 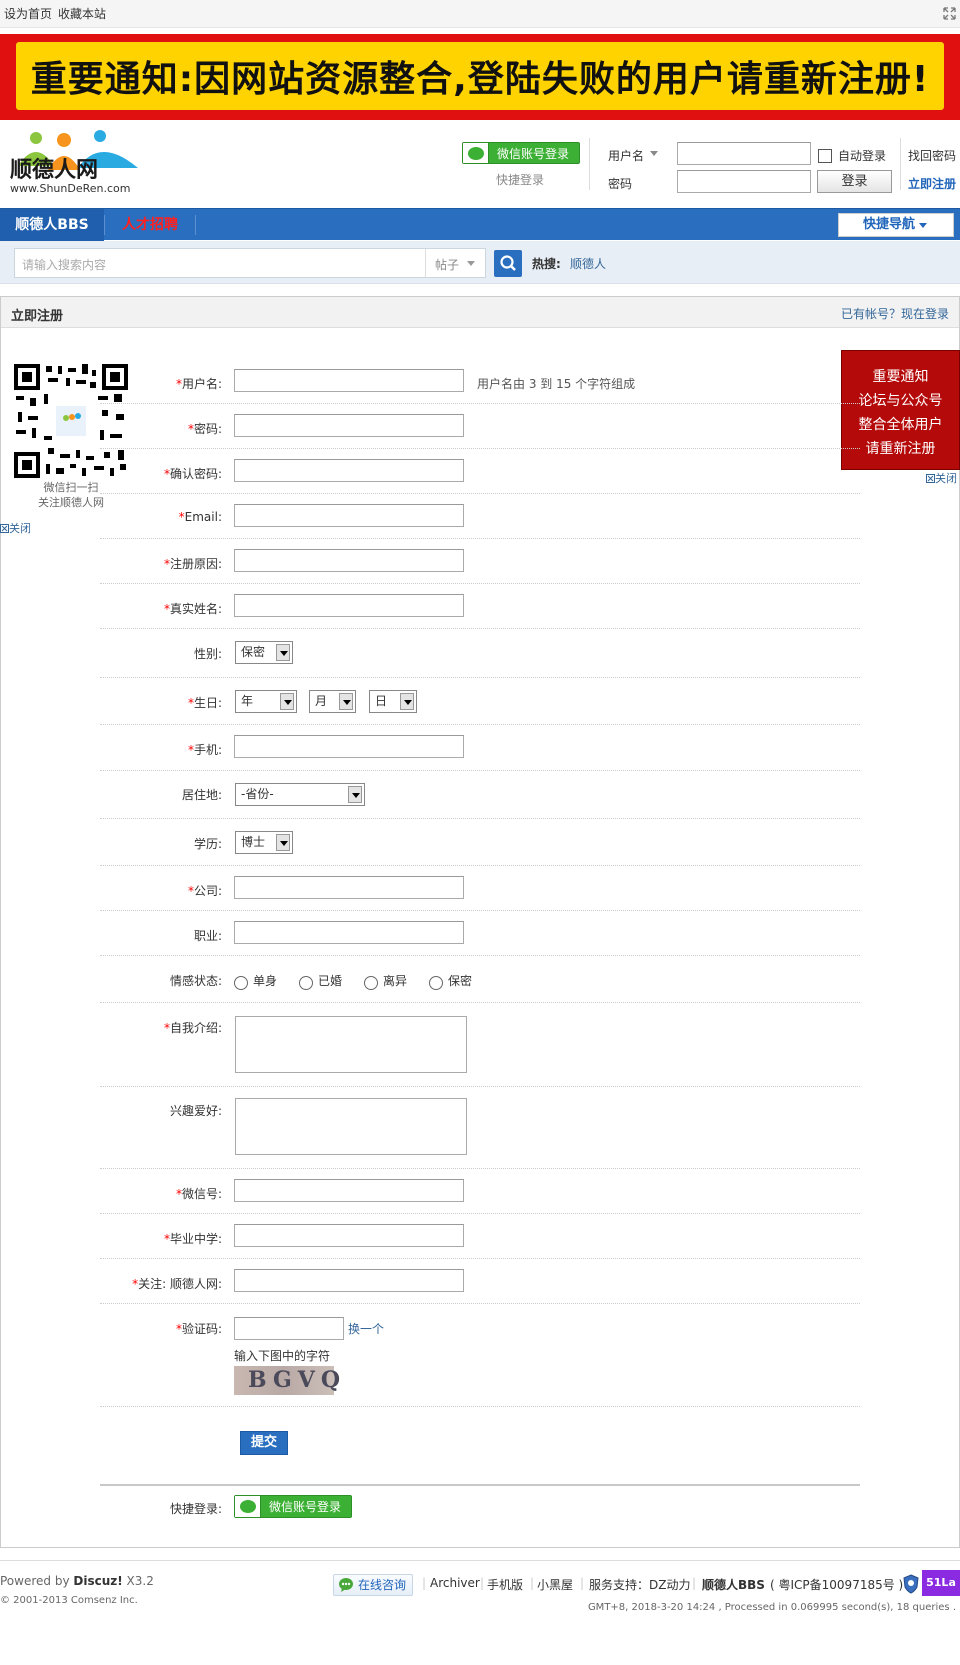 What do you see at coordinates (381, 701) in the screenshot?
I see `birth-day-value: 日` at bounding box center [381, 701].